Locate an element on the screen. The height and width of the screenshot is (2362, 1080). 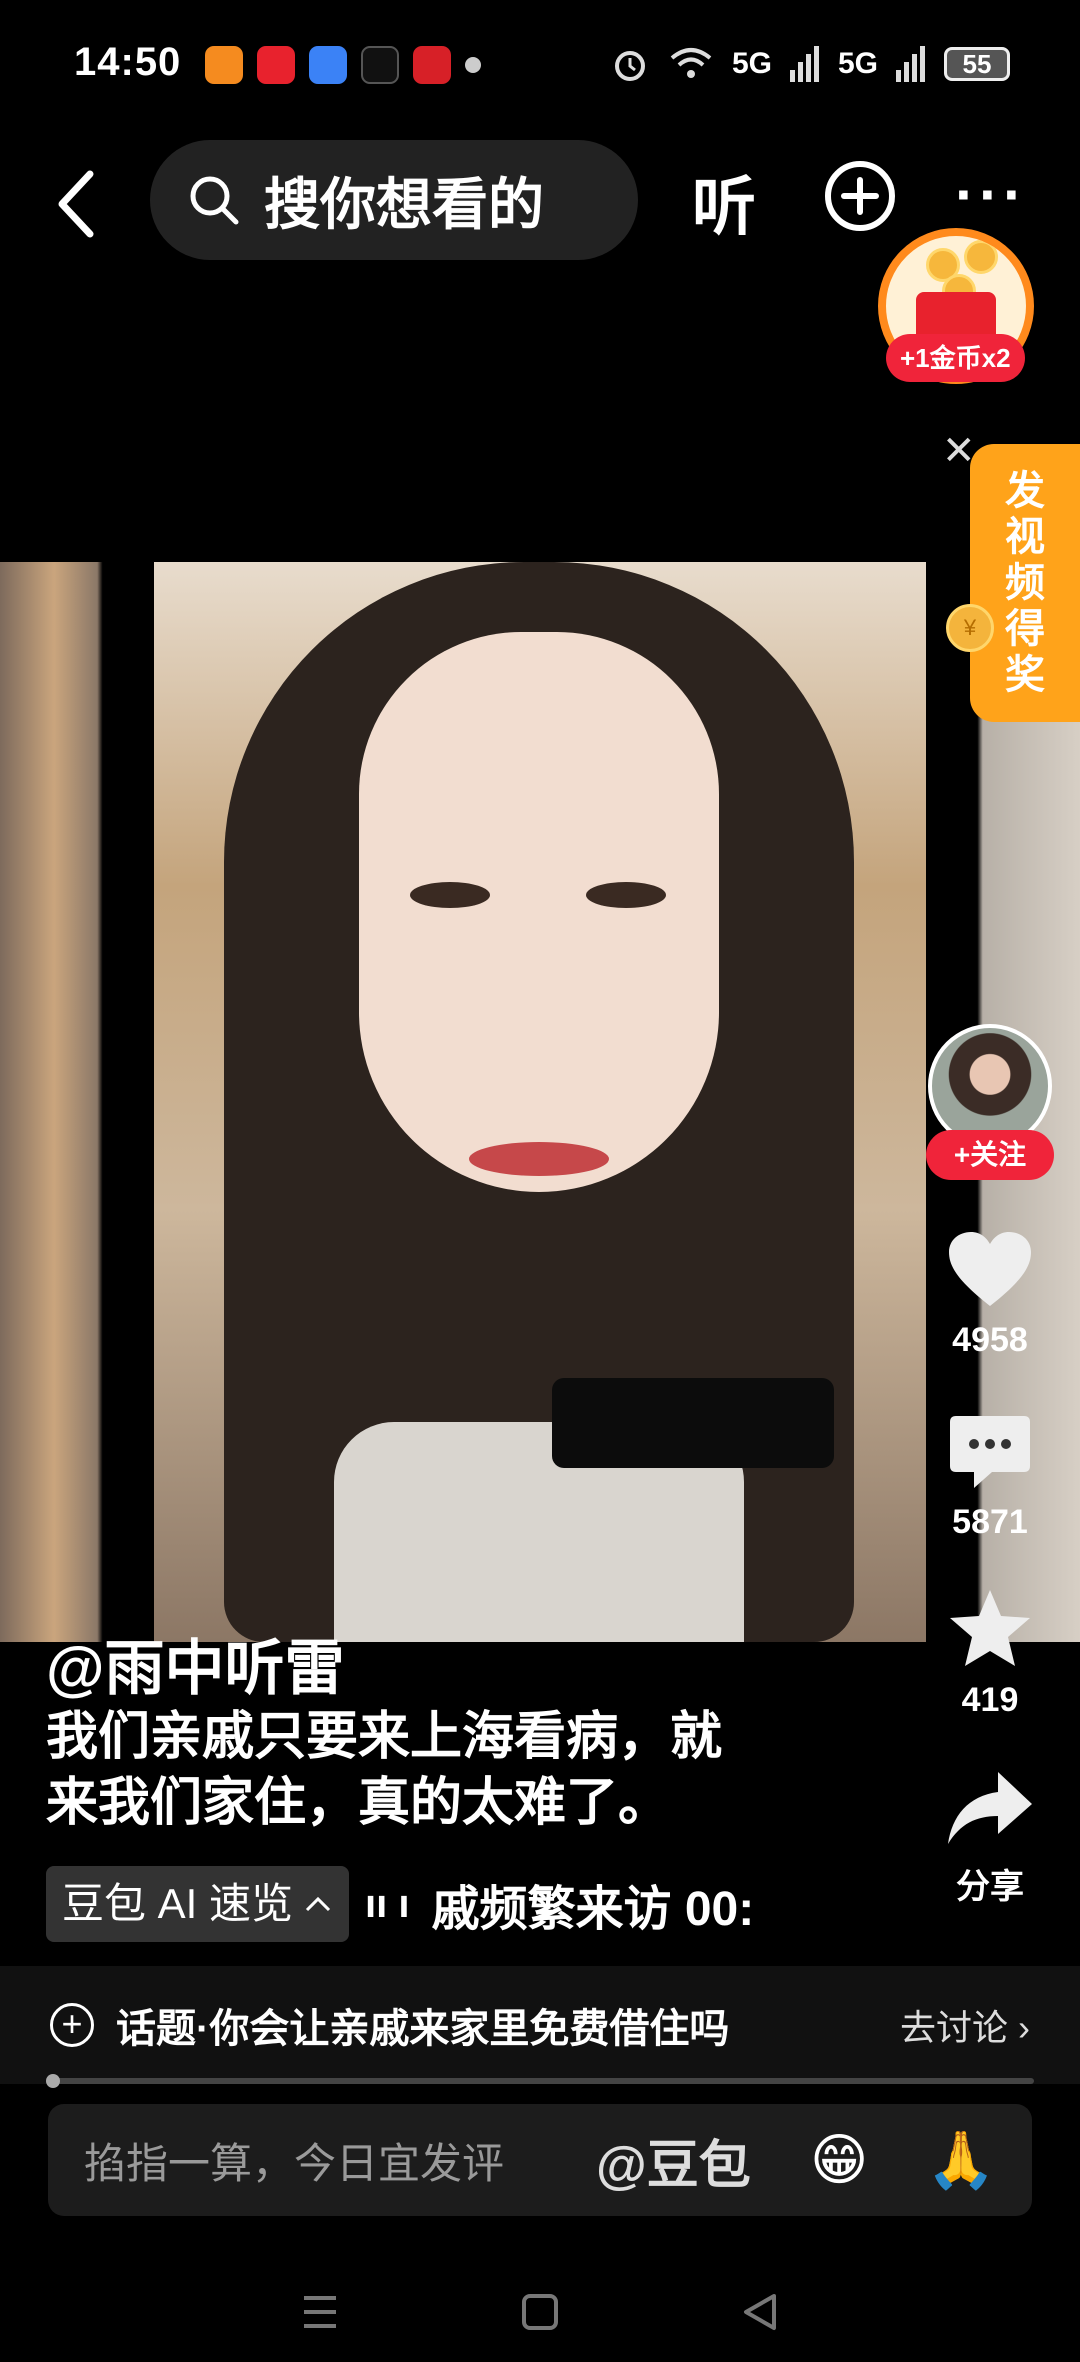
search-placeholder: 搜你想看的 is located at coordinates (404, 204).